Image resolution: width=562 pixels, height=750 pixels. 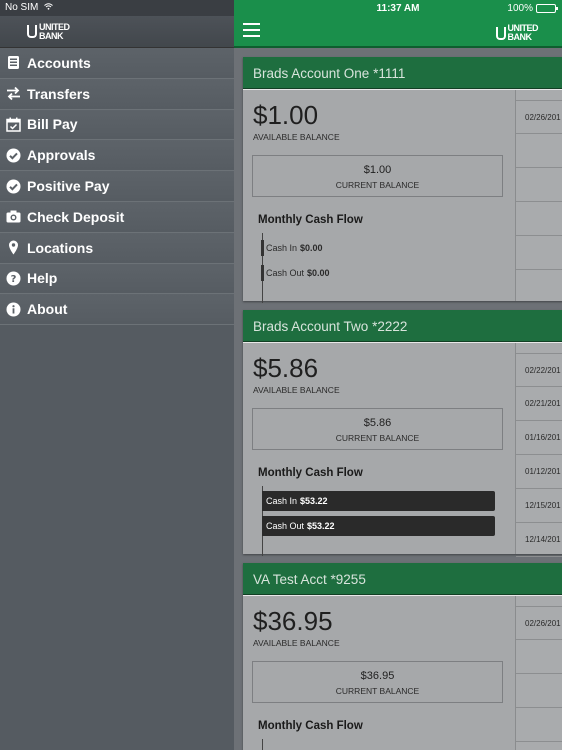 I want to click on hamburger-menu-icon, so click(x=251, y=30).